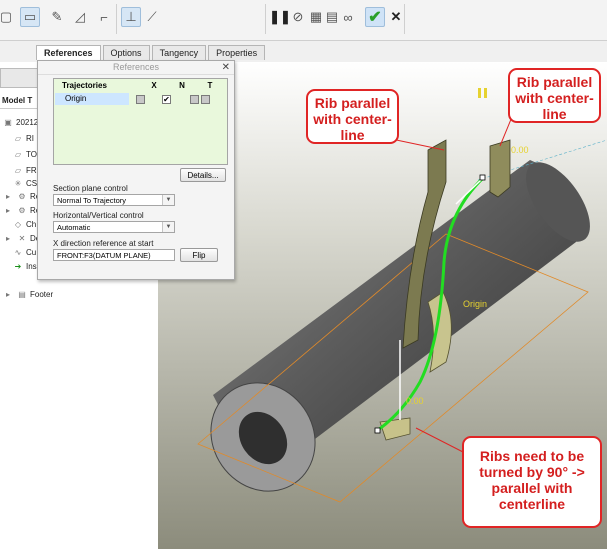  I want to click on col-x: X, so click(154, 85).